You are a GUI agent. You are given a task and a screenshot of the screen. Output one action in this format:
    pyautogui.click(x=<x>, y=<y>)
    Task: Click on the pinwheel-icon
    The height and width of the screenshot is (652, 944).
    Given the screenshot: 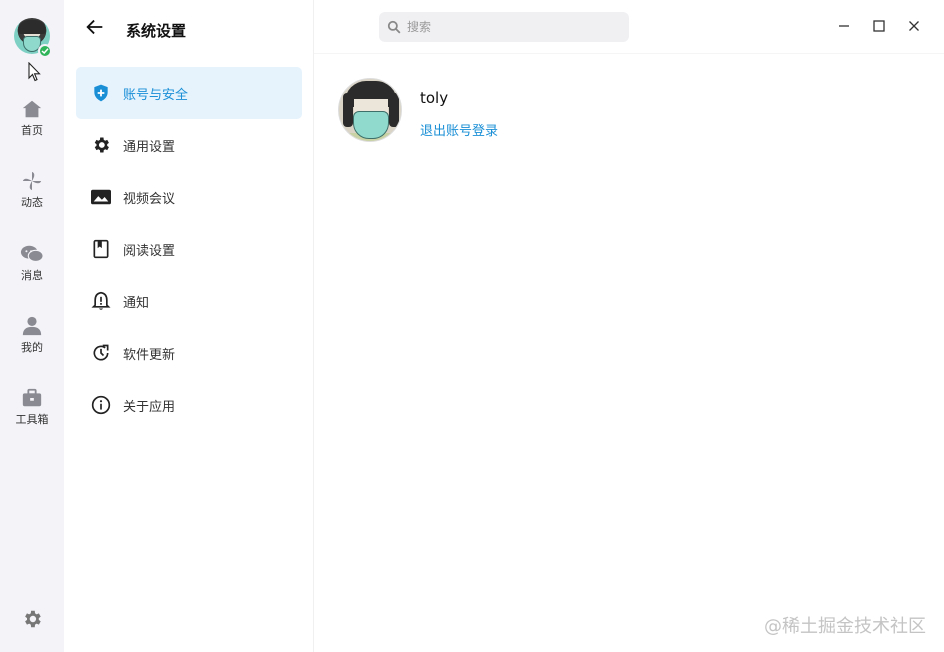 What is the action you would take?
    pyautogui.click(x=32, y=181)
    